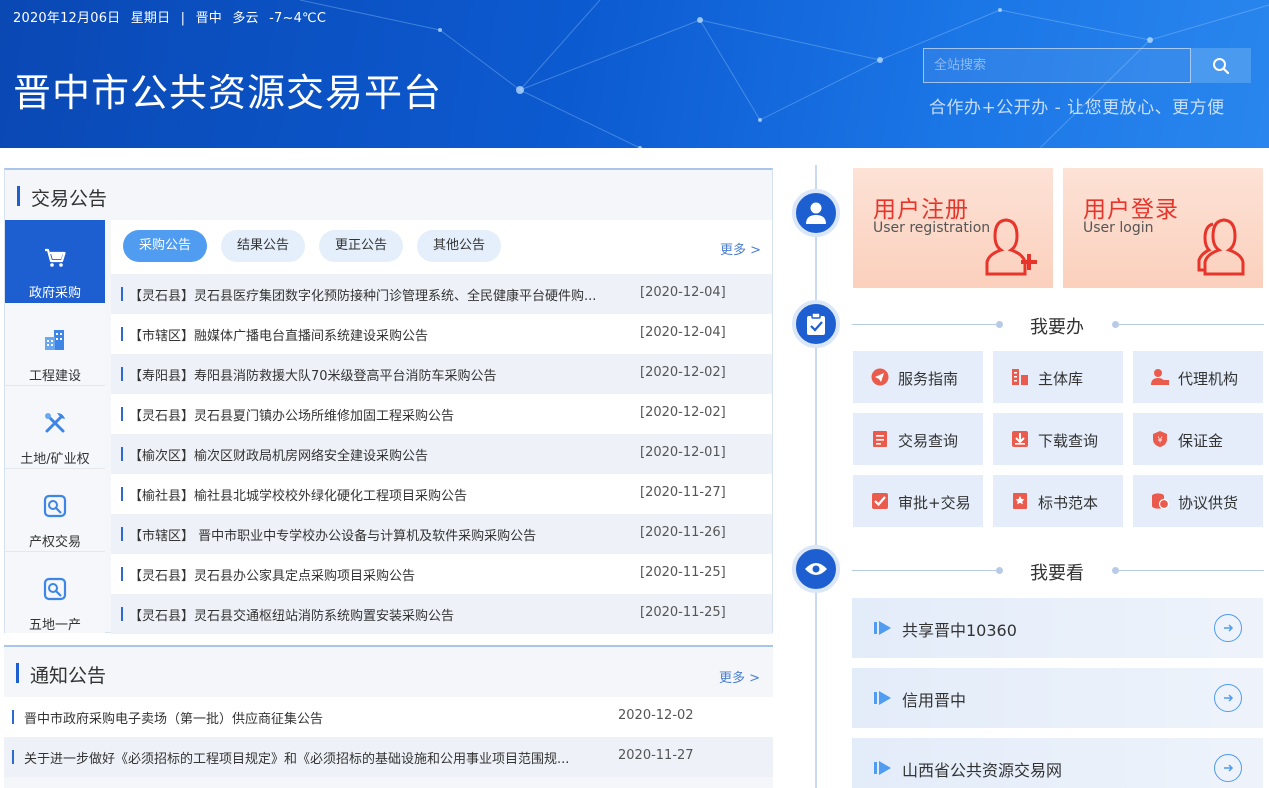 This screenshot has height=788, width=1269. What do you see at coordinates (298, 18) in the screenshot?
I see `temperature-text: -7~4℃C` at bounding box center [298, 18].